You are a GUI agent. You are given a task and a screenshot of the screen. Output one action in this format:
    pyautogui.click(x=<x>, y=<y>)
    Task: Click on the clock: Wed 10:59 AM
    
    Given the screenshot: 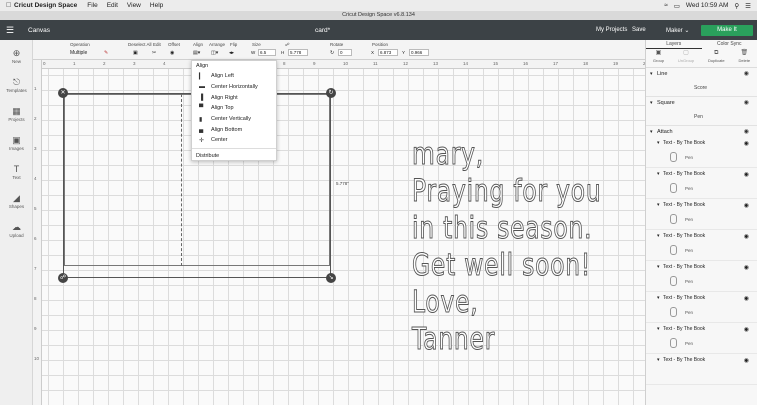 What is the action you would take?
    pyautogui.click(x=707, y=5)
    